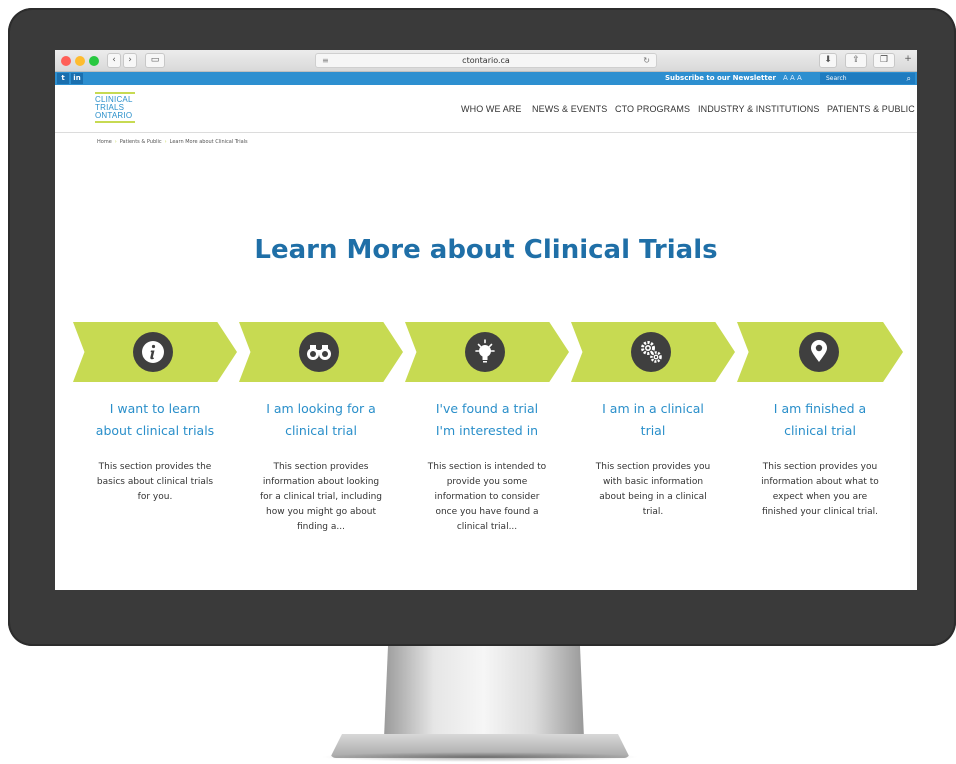 The image size is (956, 764). What do you see at coordinates (155, 60) in the screenshot?
I see `sidebar-icon: ▭` at bounding box center [155, 60].